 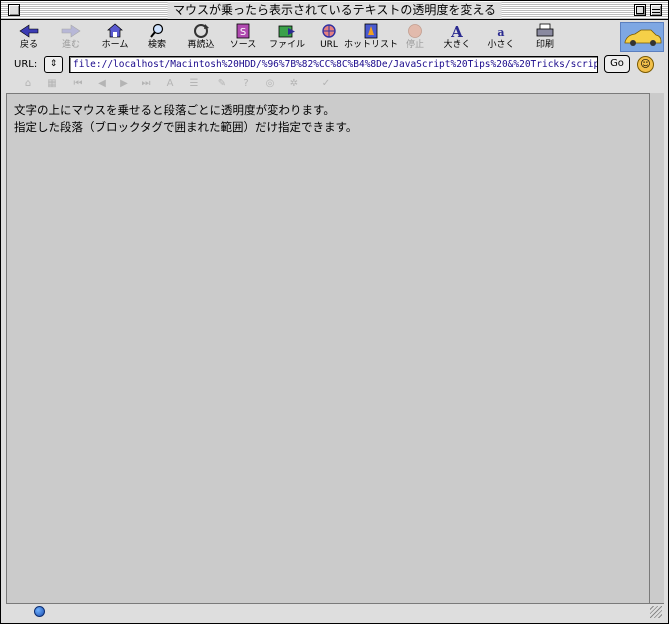 What do you see at coordinates (28, 83) in the screenshot?
I see `home-small-icon: ⌂` at bounding box center [28, 83].